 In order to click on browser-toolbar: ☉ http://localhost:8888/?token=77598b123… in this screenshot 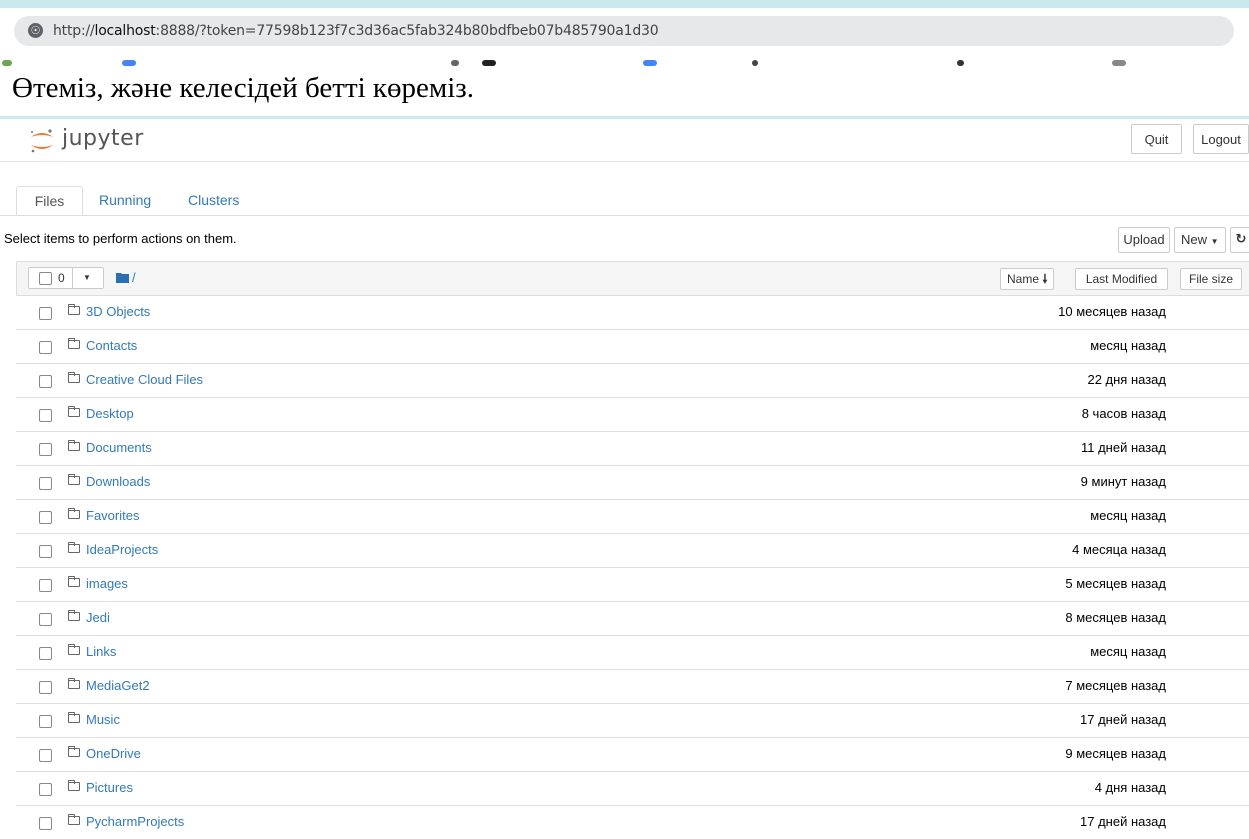, I will do `click(624, 30)`.